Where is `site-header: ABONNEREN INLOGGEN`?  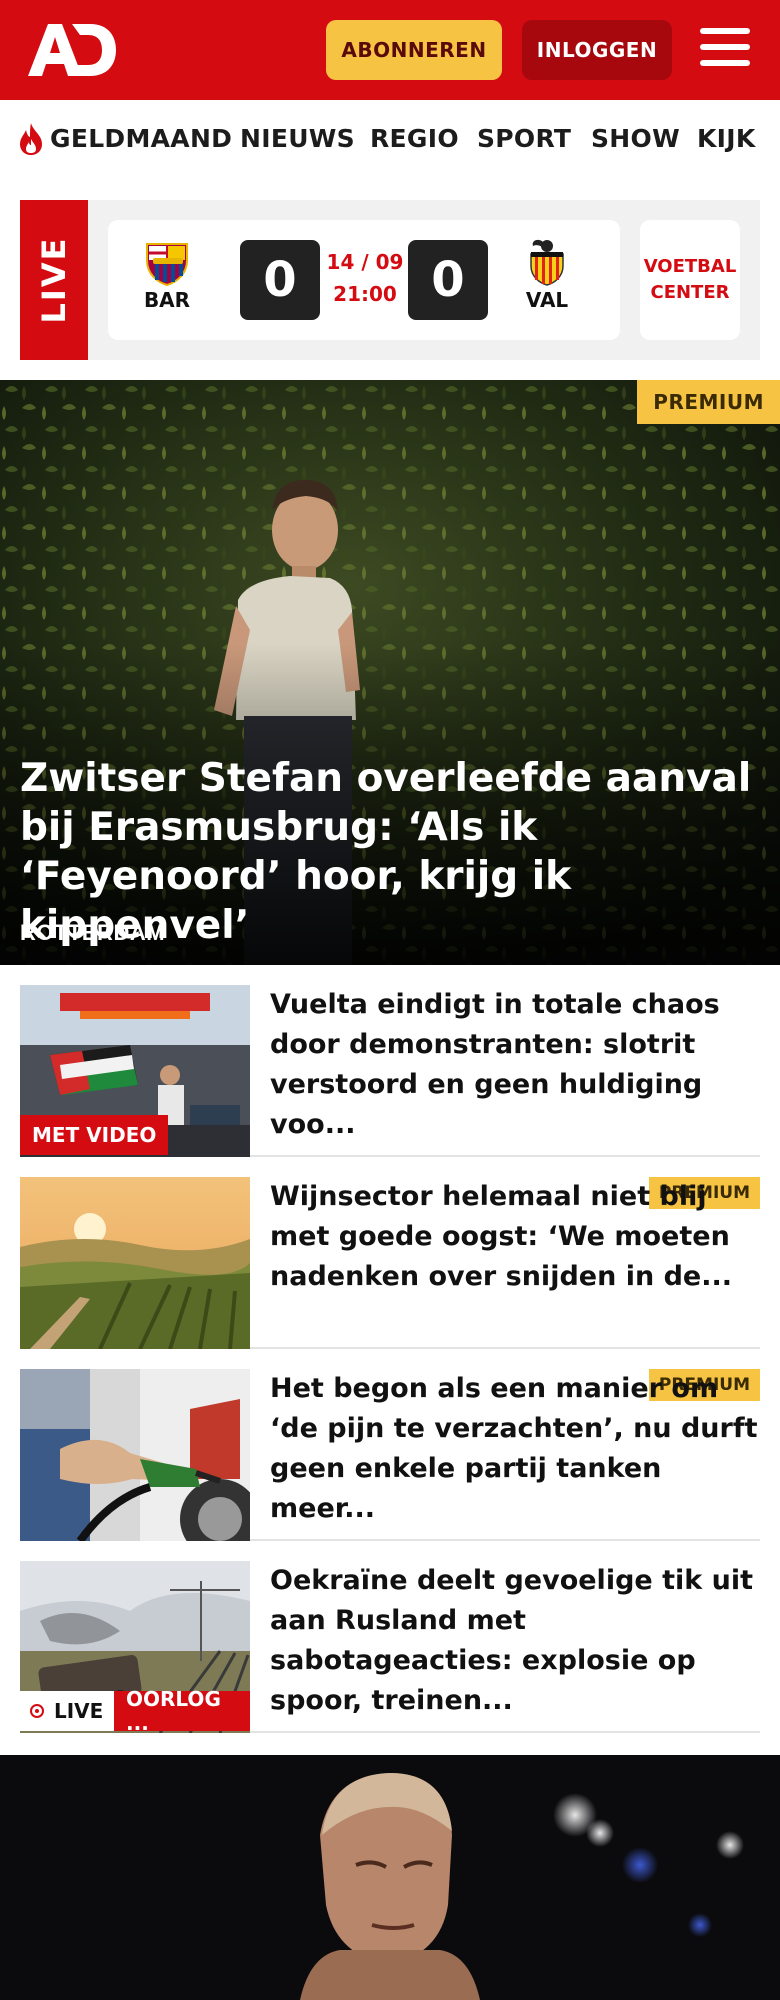 site-header: ABONNEREN INLOGGEN is located at coordinates (390, 50).